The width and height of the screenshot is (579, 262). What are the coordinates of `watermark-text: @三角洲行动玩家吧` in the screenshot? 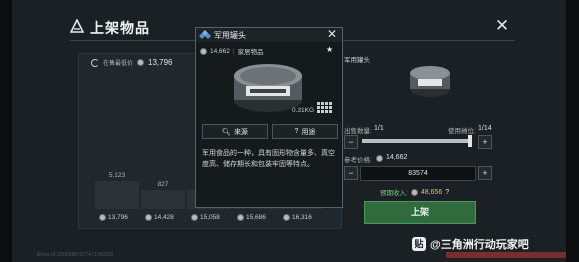 It's located at (479, 245).